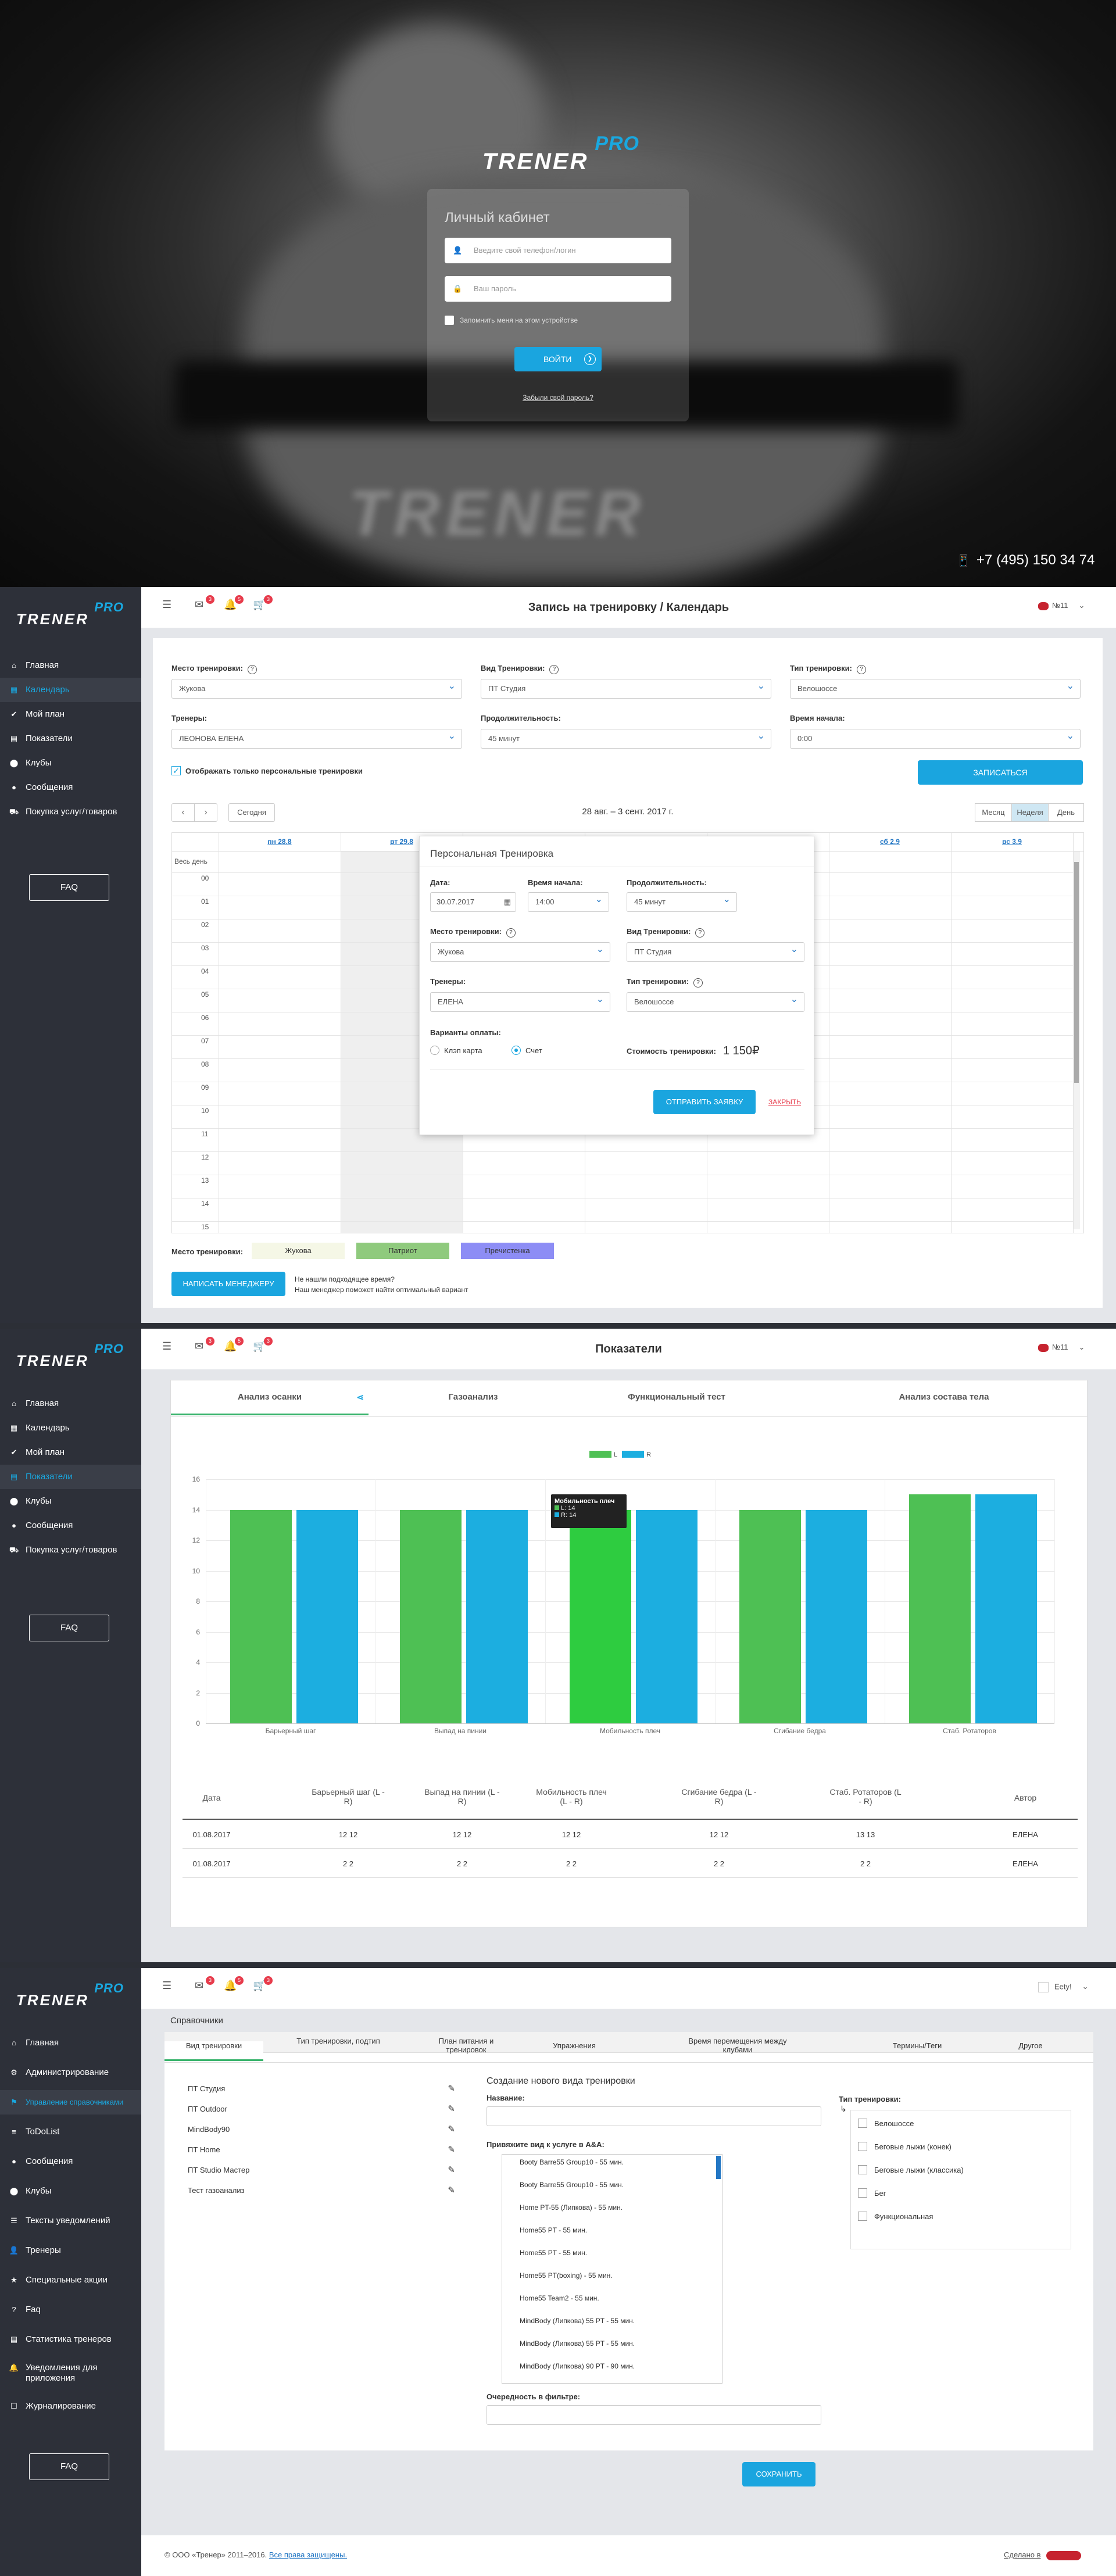 This screenshot has width=1116, height=2576. Describe the element at coordinates (994, 813) in the screenshot. I see `view-month: Месяц` at that location.